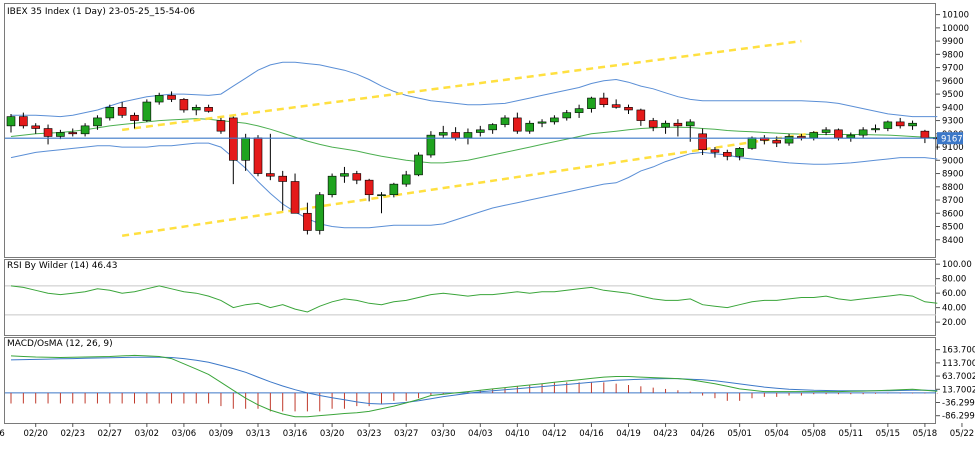 The image size is (975, 451). Describe the element at coordinates (954, 294) in the screenshot. I see `rsi-y-axis: 100.00 80.00 60.00 40.00 20.00` at that location.